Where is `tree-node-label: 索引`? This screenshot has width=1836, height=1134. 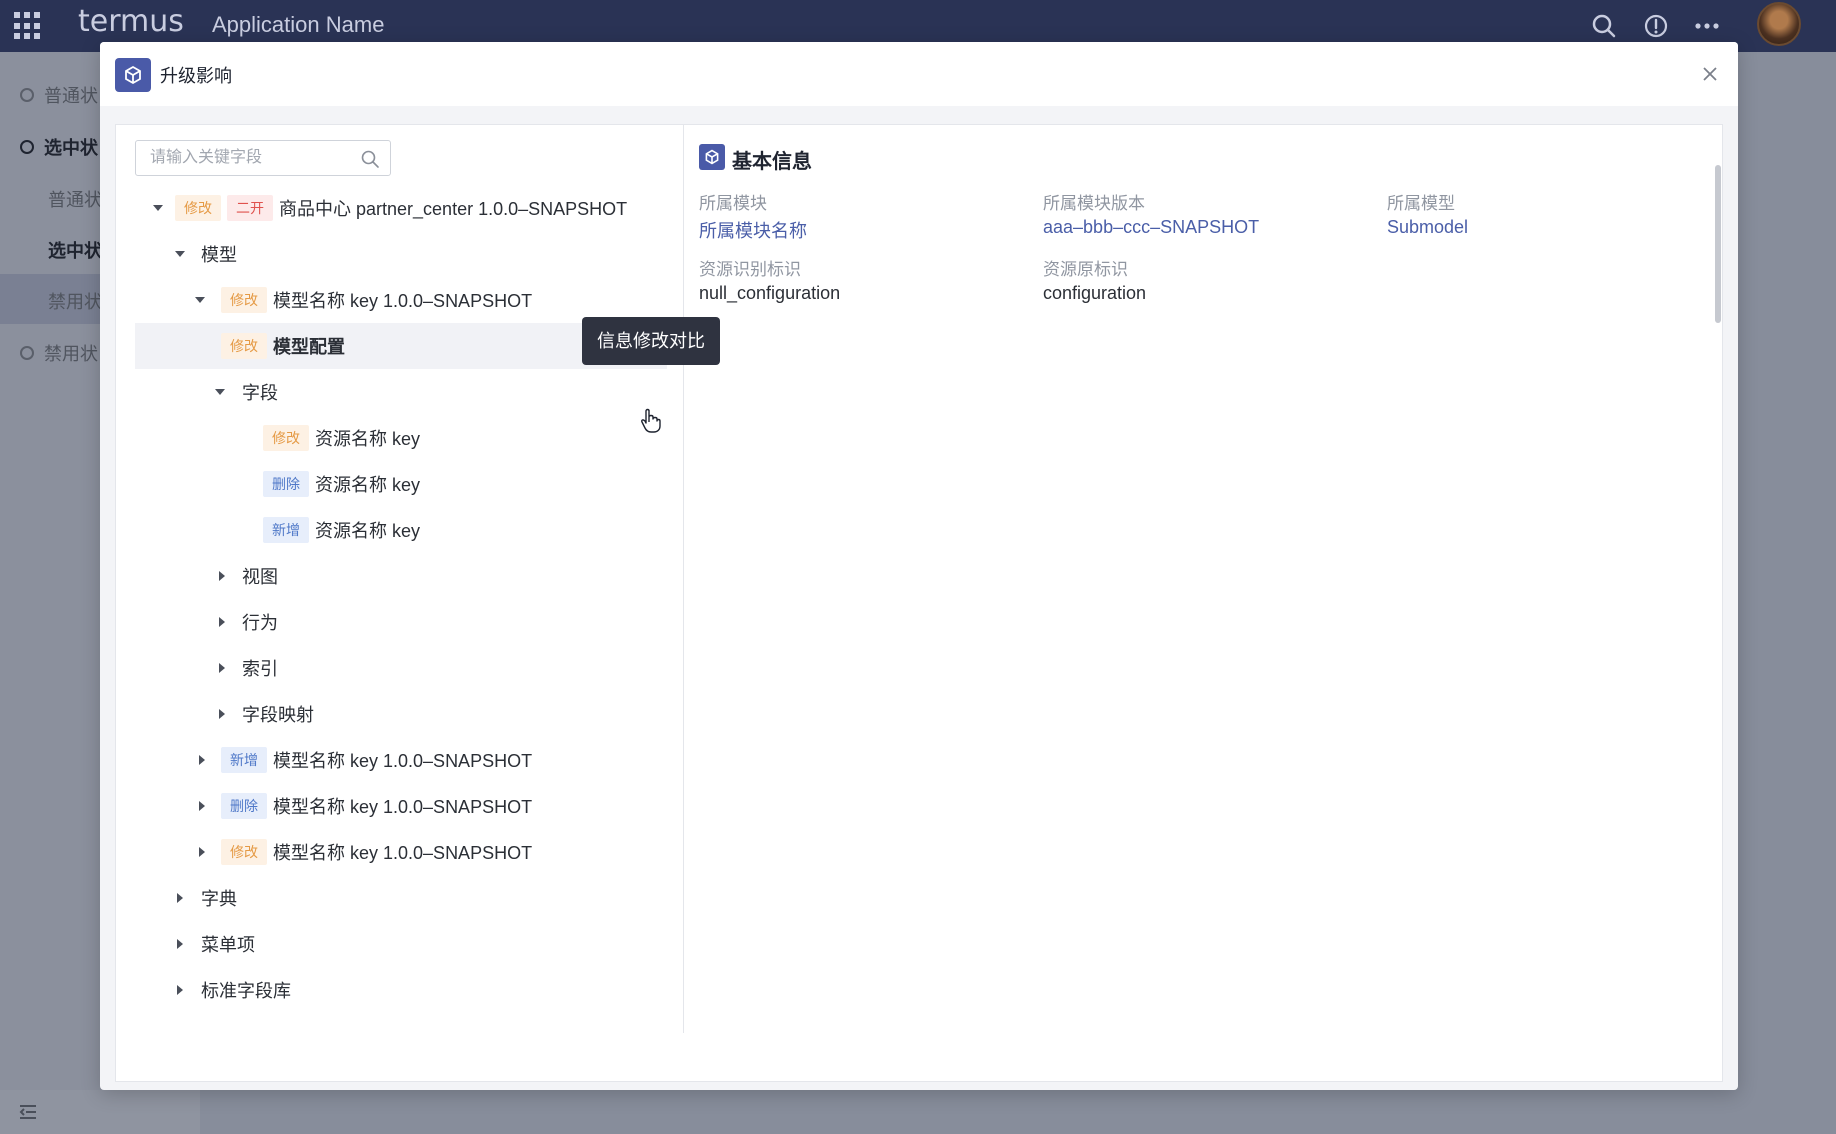
tree-node-label: 索引 is located at coordinates (260, 669).